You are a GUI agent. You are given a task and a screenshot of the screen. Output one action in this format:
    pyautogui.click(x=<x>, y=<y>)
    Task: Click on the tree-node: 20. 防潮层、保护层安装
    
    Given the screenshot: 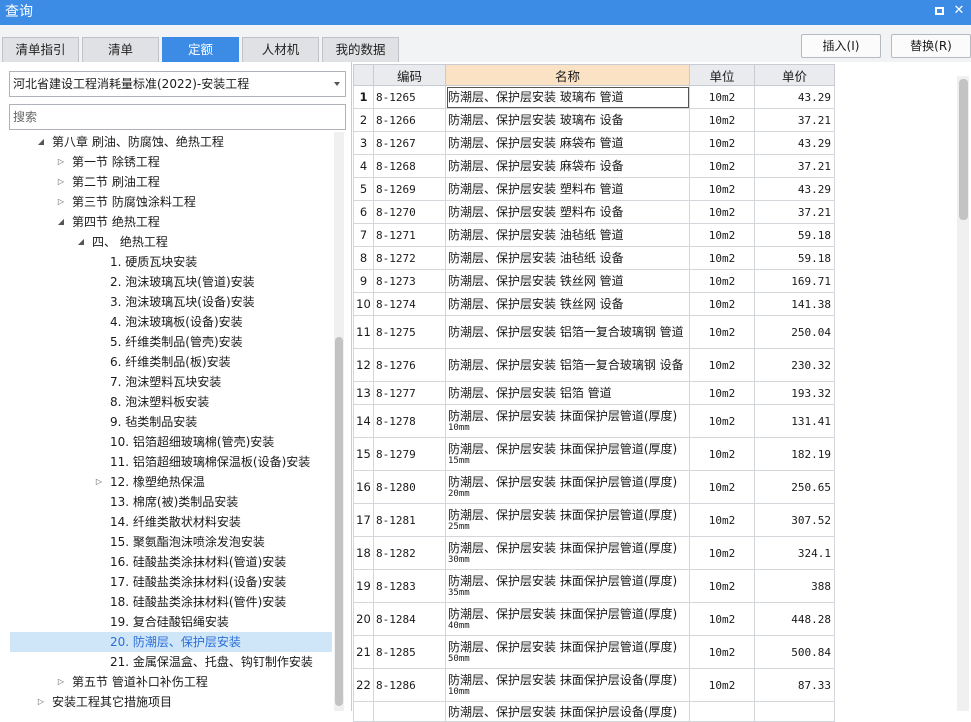 What is the action you would take?
    pyautogui.click(x=171, y=642)
    